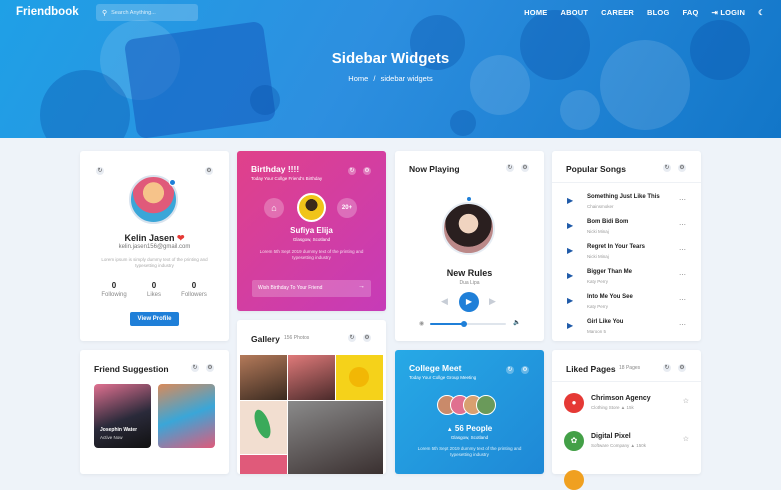 Image resolution: width=781 pixels, height=490 pixels. Describe the element at coordinates (449, 430) in the screenshot. I see `people-icon: ▲` at that location.